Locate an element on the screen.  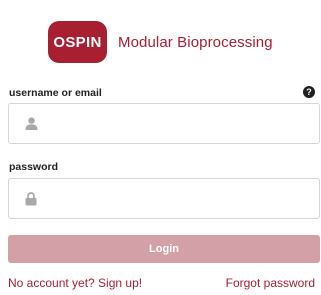
password-field is located at coordinates (164, 198).